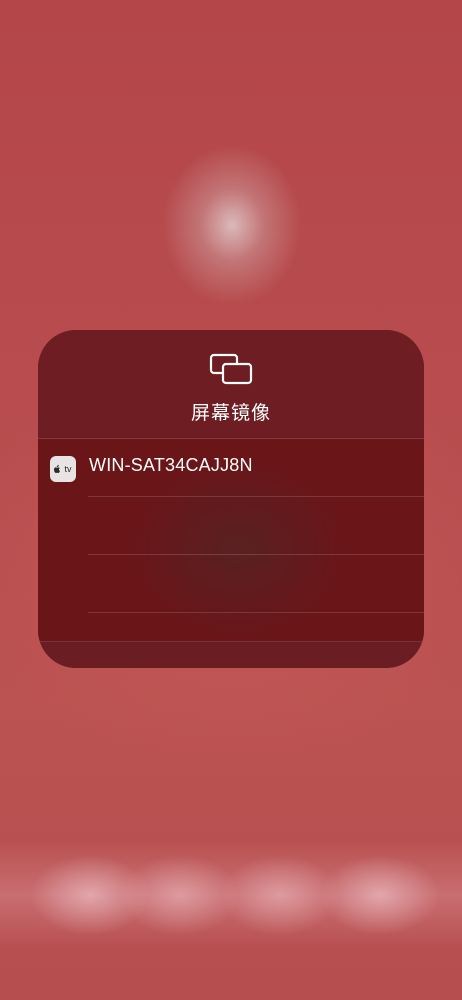 This screenshot has height=1000, width=462. What do you see at coordinates (171, 465) in the screenshot?
I see `device-name: WIN-SAT34CAJJ8N` at bounding box center [171, 465].